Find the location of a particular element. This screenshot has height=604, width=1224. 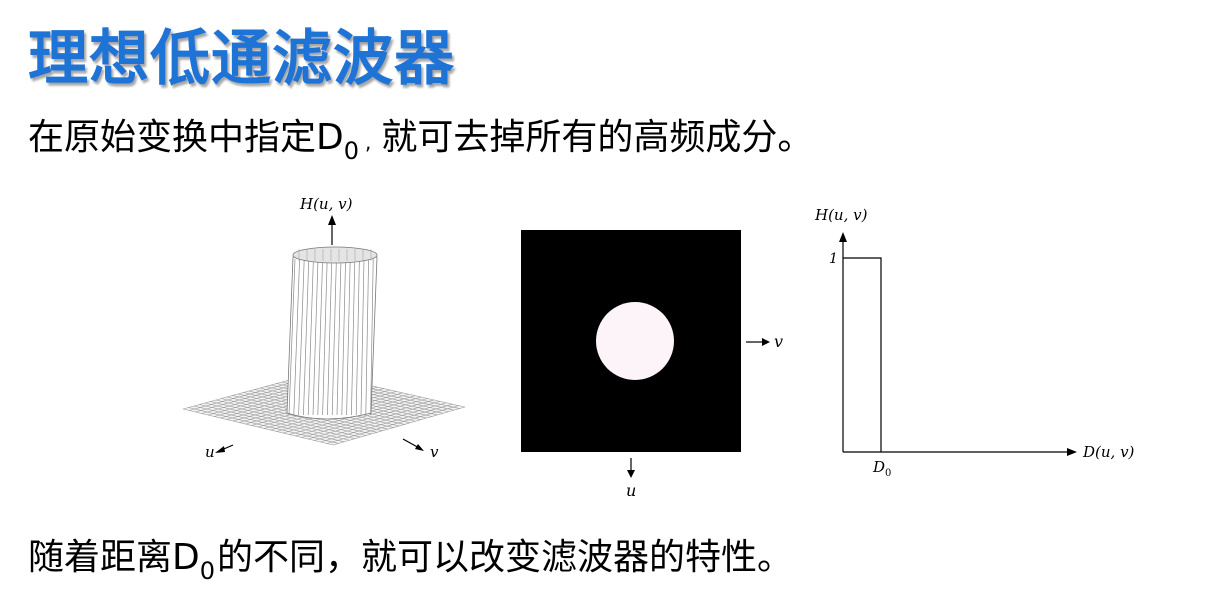

line1-text-end: 就可去掉所有的高频成分。 is located at coordinates (597, 137).